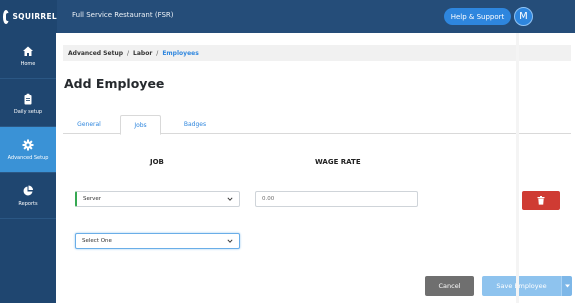 The width and height of the screenshot is (575, 303). What do you see at coordinates (7, 16) in the screenshot?
I see `squirrel-logo-icon` at bounding box center [7, 16].